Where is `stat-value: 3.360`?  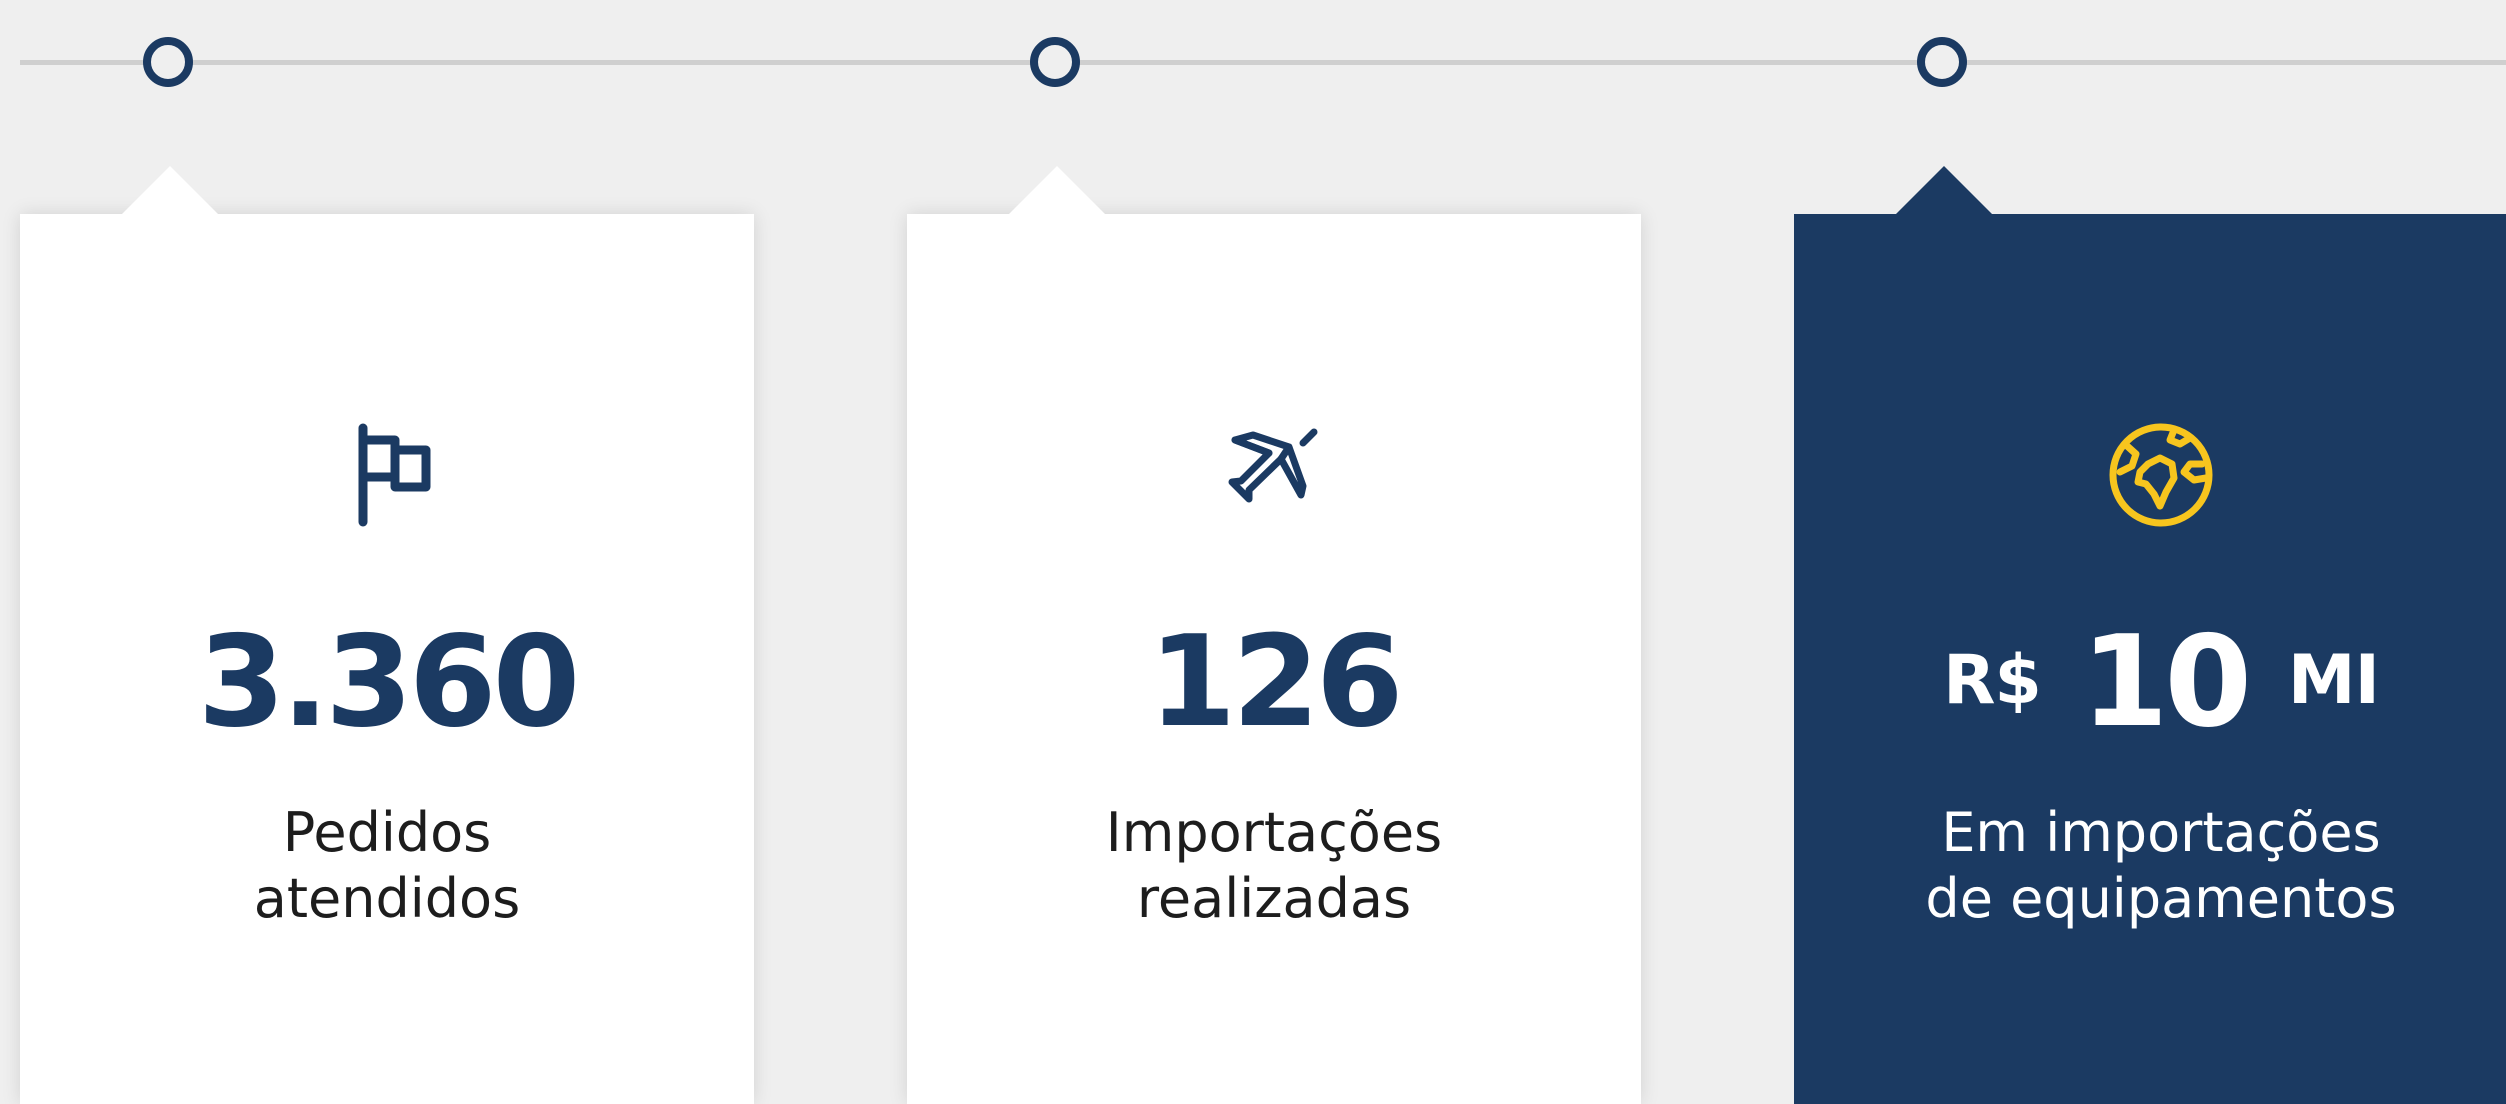
stat-value: 3.360 is located at coordinates (389, 681).